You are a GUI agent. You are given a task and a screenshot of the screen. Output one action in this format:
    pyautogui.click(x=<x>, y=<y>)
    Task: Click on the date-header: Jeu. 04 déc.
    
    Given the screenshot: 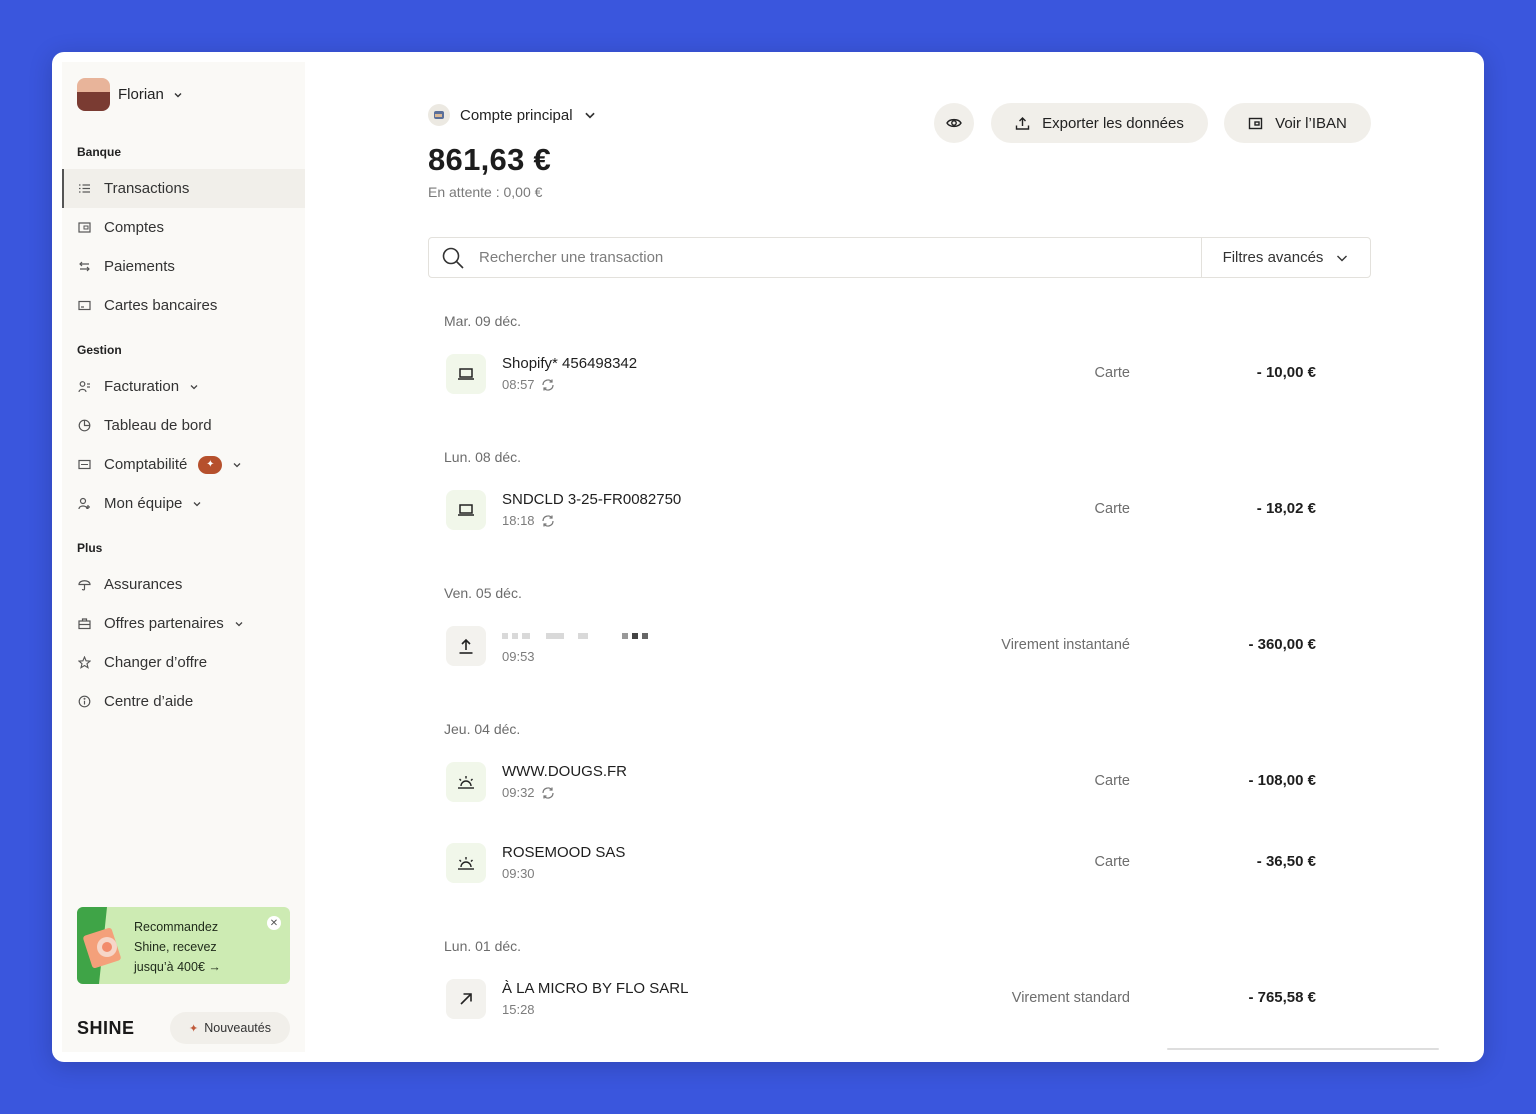 What is the action you would take?
    pyautogui.click(x=482, y=729)
    